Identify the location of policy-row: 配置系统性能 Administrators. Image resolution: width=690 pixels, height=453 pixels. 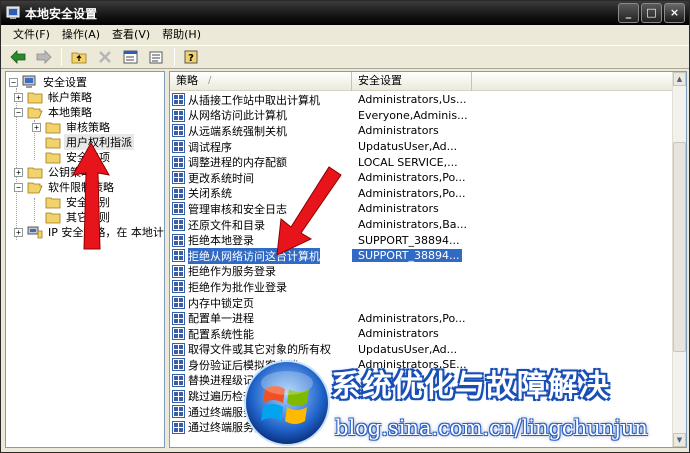
(422, 334).